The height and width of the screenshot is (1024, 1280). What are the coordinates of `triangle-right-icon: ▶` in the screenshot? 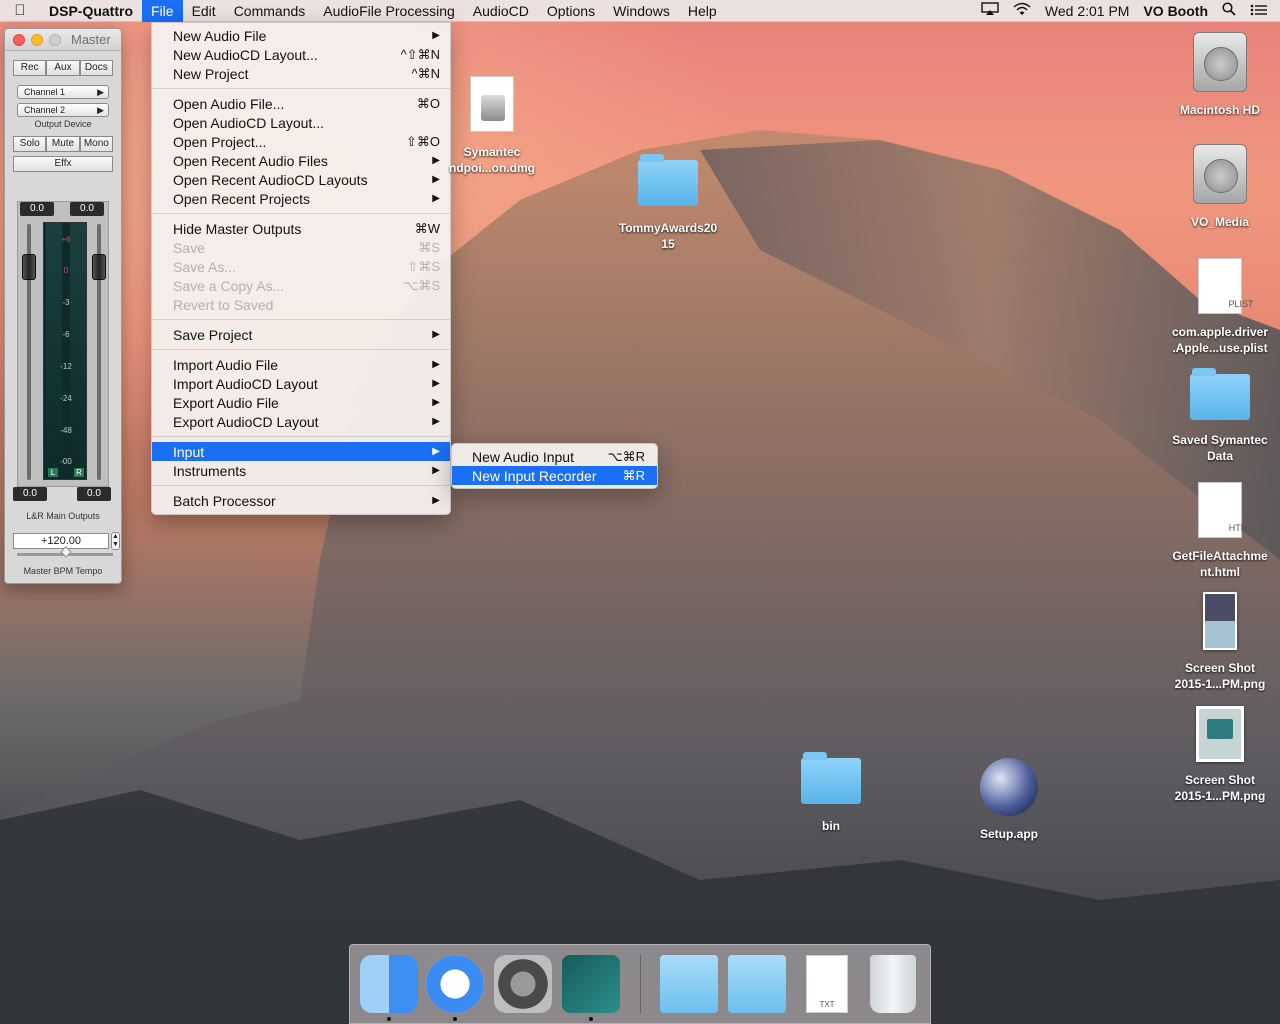 It's located at (100, 109).